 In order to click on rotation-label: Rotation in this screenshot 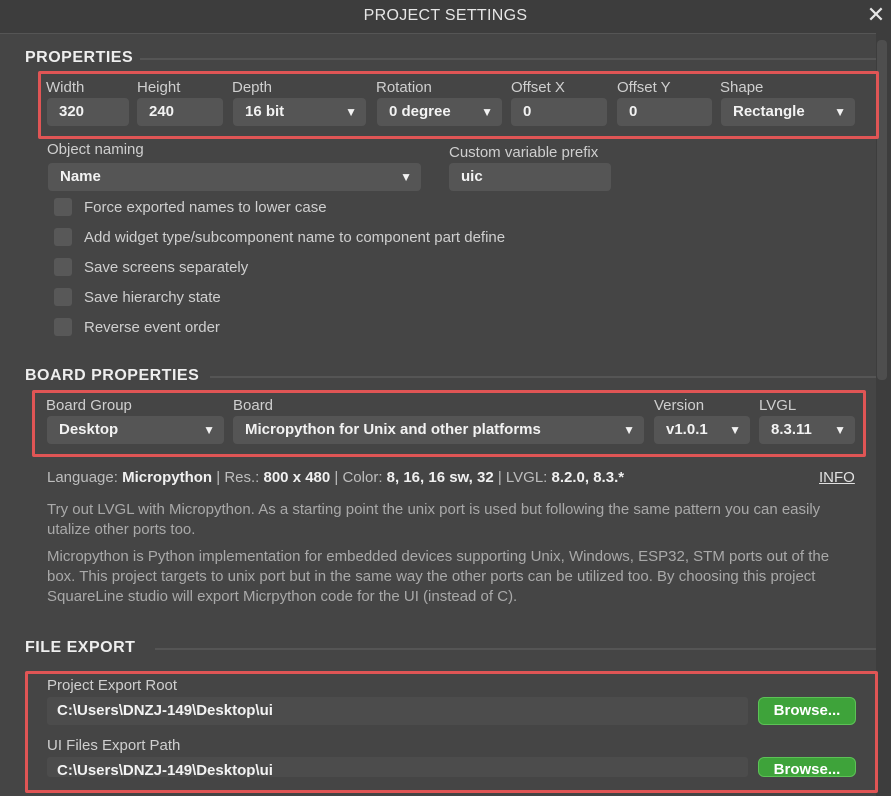, I will do `click(404, 87)`.